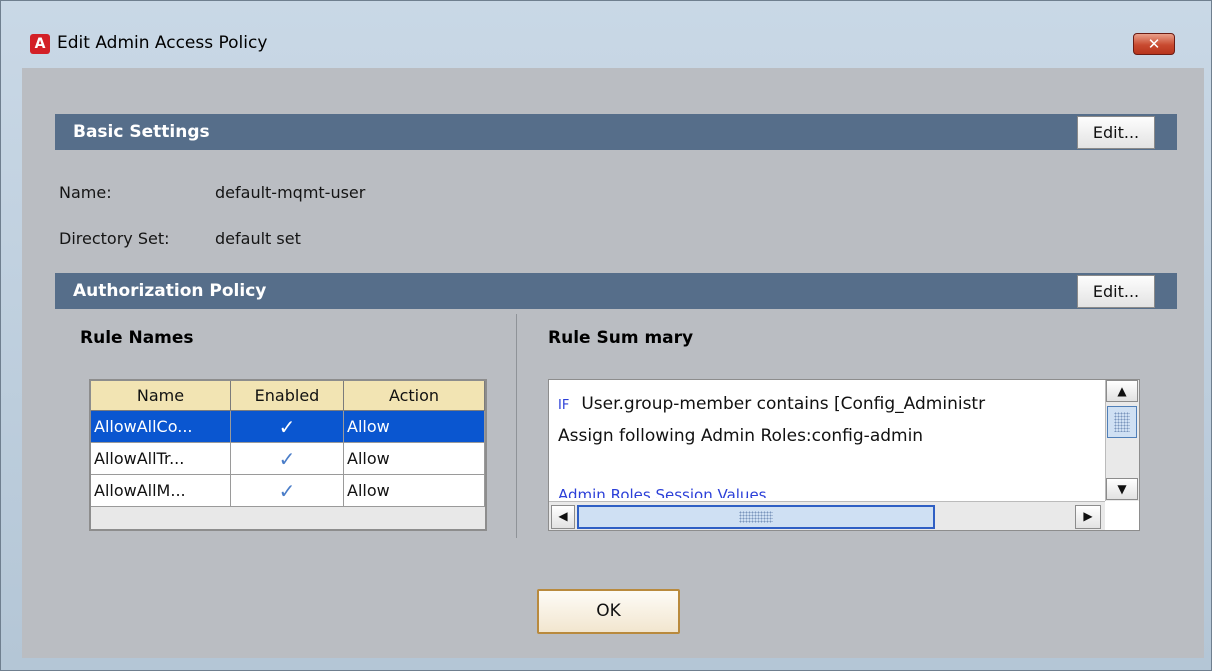  I want to click on table-row: AllowAllCo... ✓ Allow, so click(288, 427).